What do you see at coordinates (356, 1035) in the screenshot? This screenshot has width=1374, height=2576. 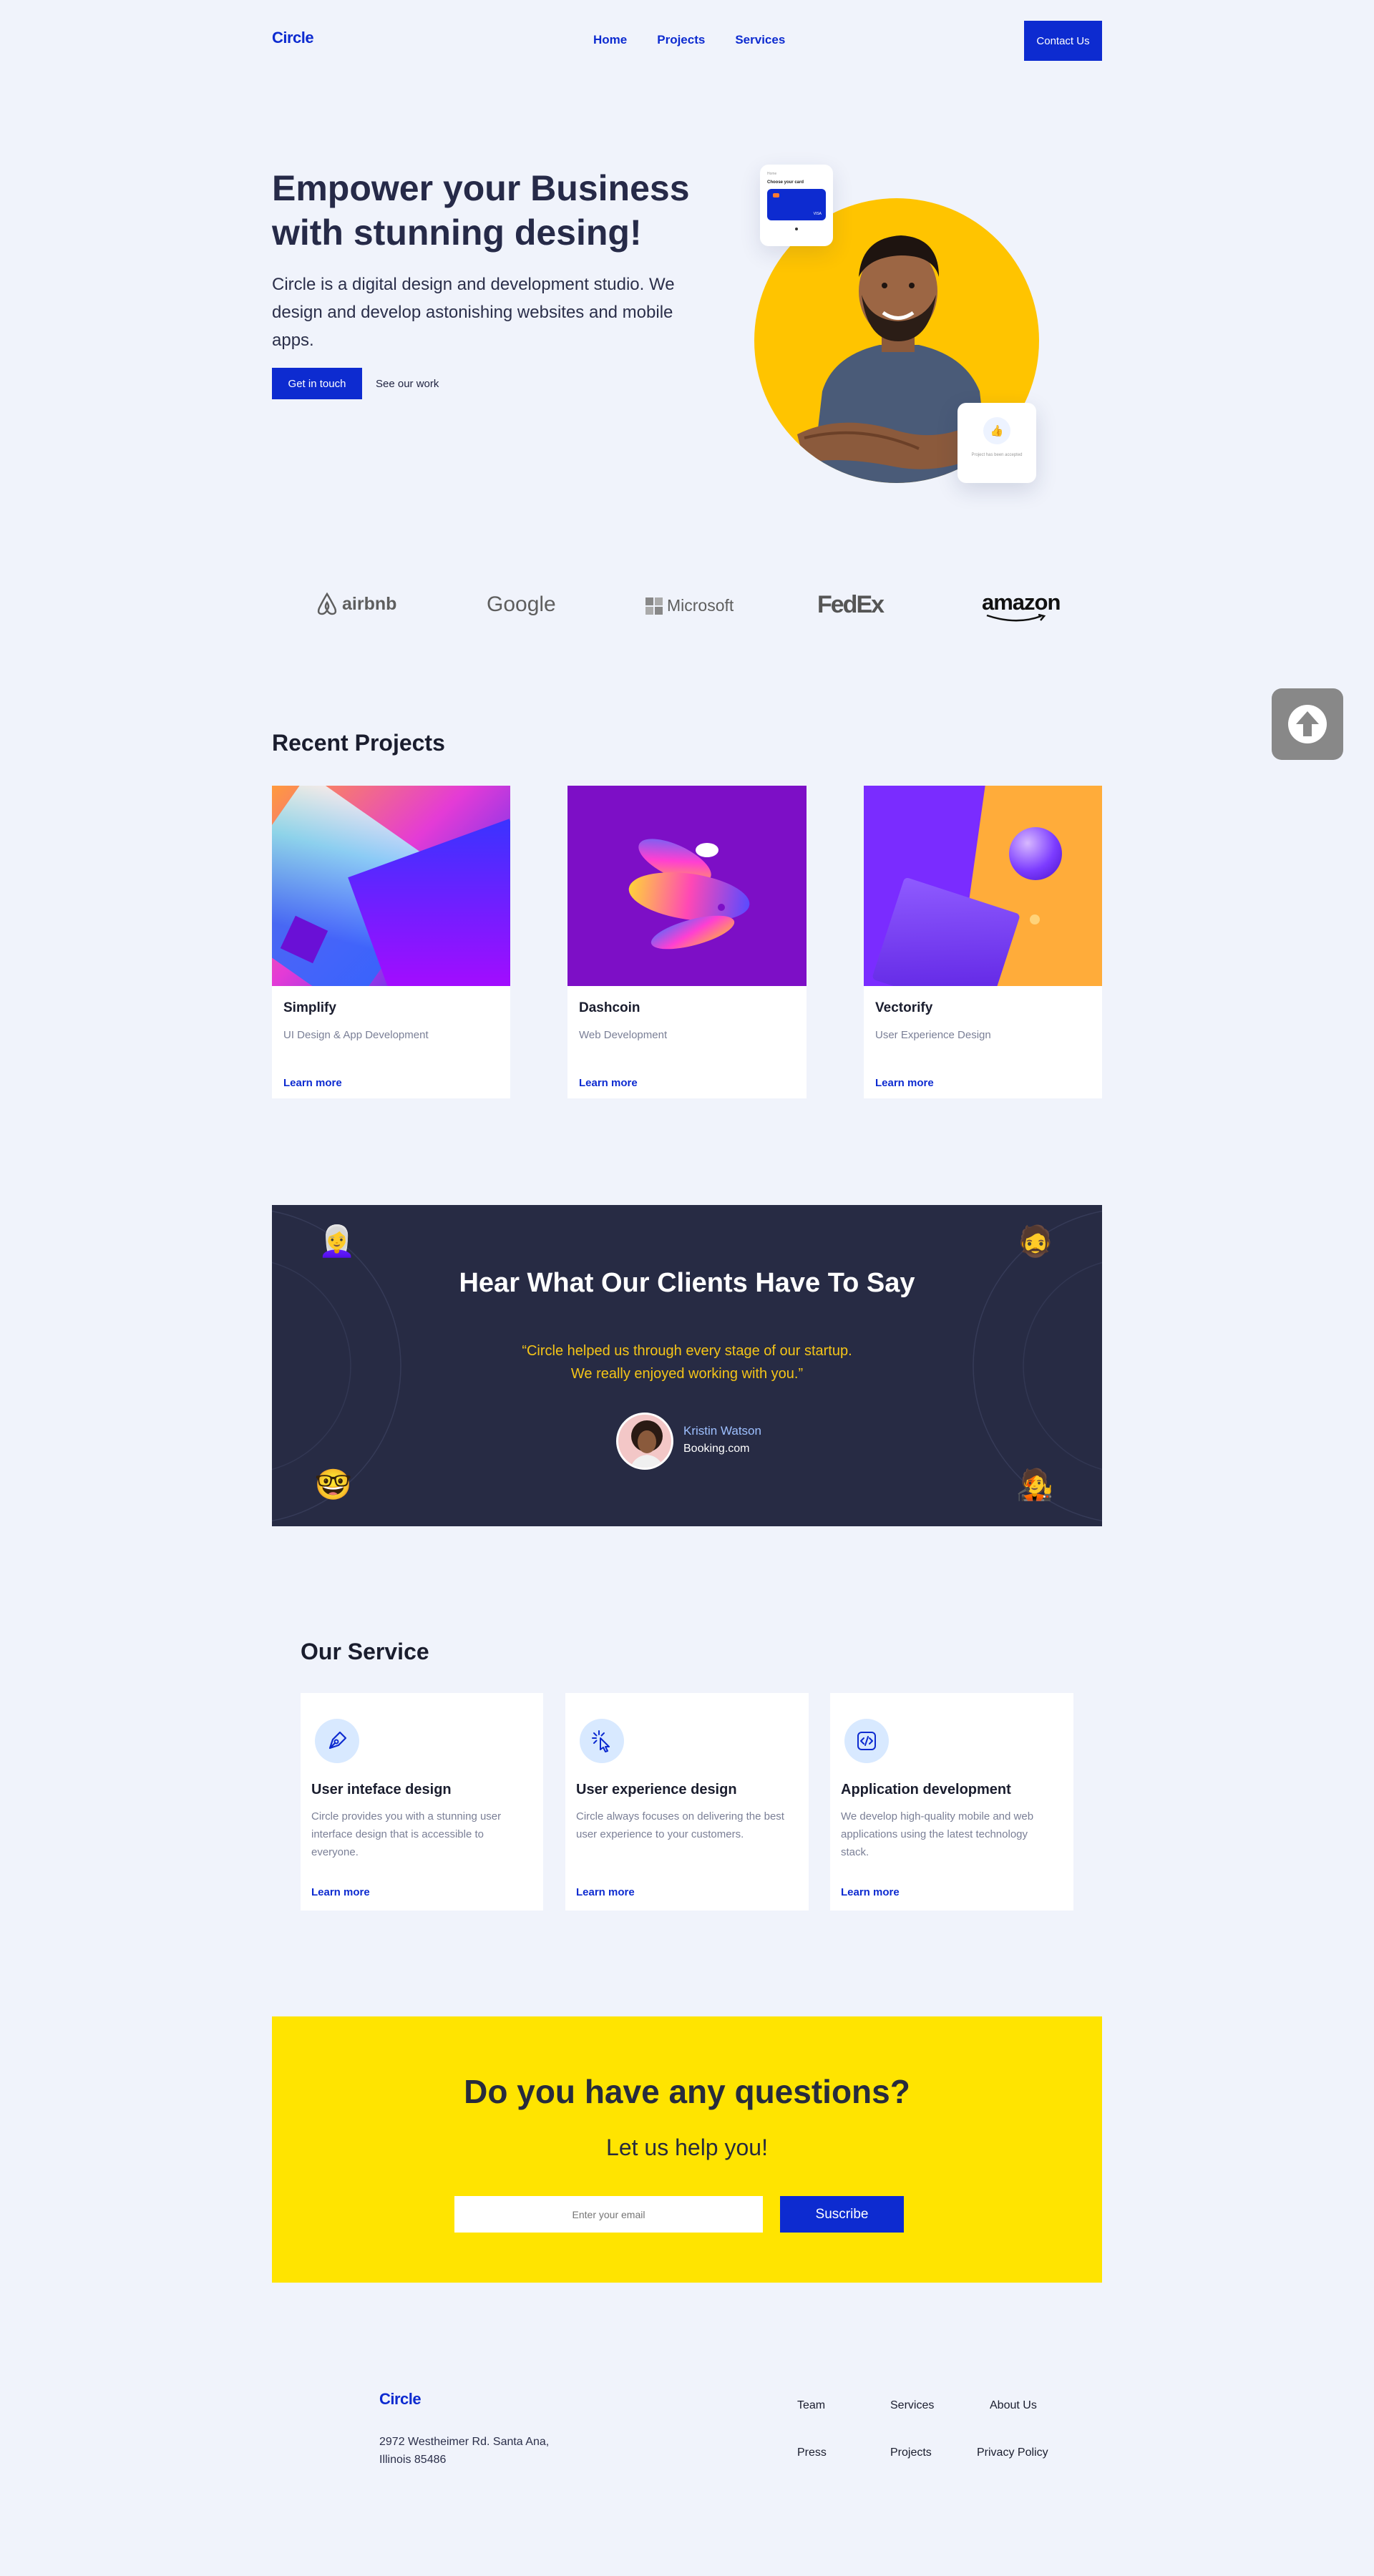 I see `project-category: UI Design & App Development` at bounding box center [356, 1035].